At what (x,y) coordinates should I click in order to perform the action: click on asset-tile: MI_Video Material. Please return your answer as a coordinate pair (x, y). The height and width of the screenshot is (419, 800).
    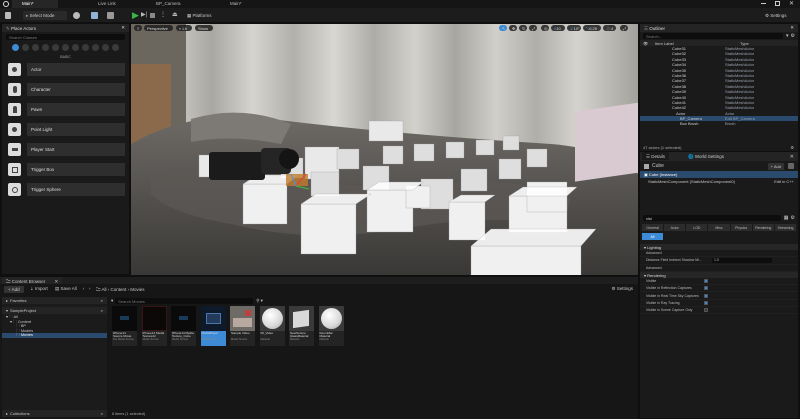
    Looking at the image, I should click on (272, 326).